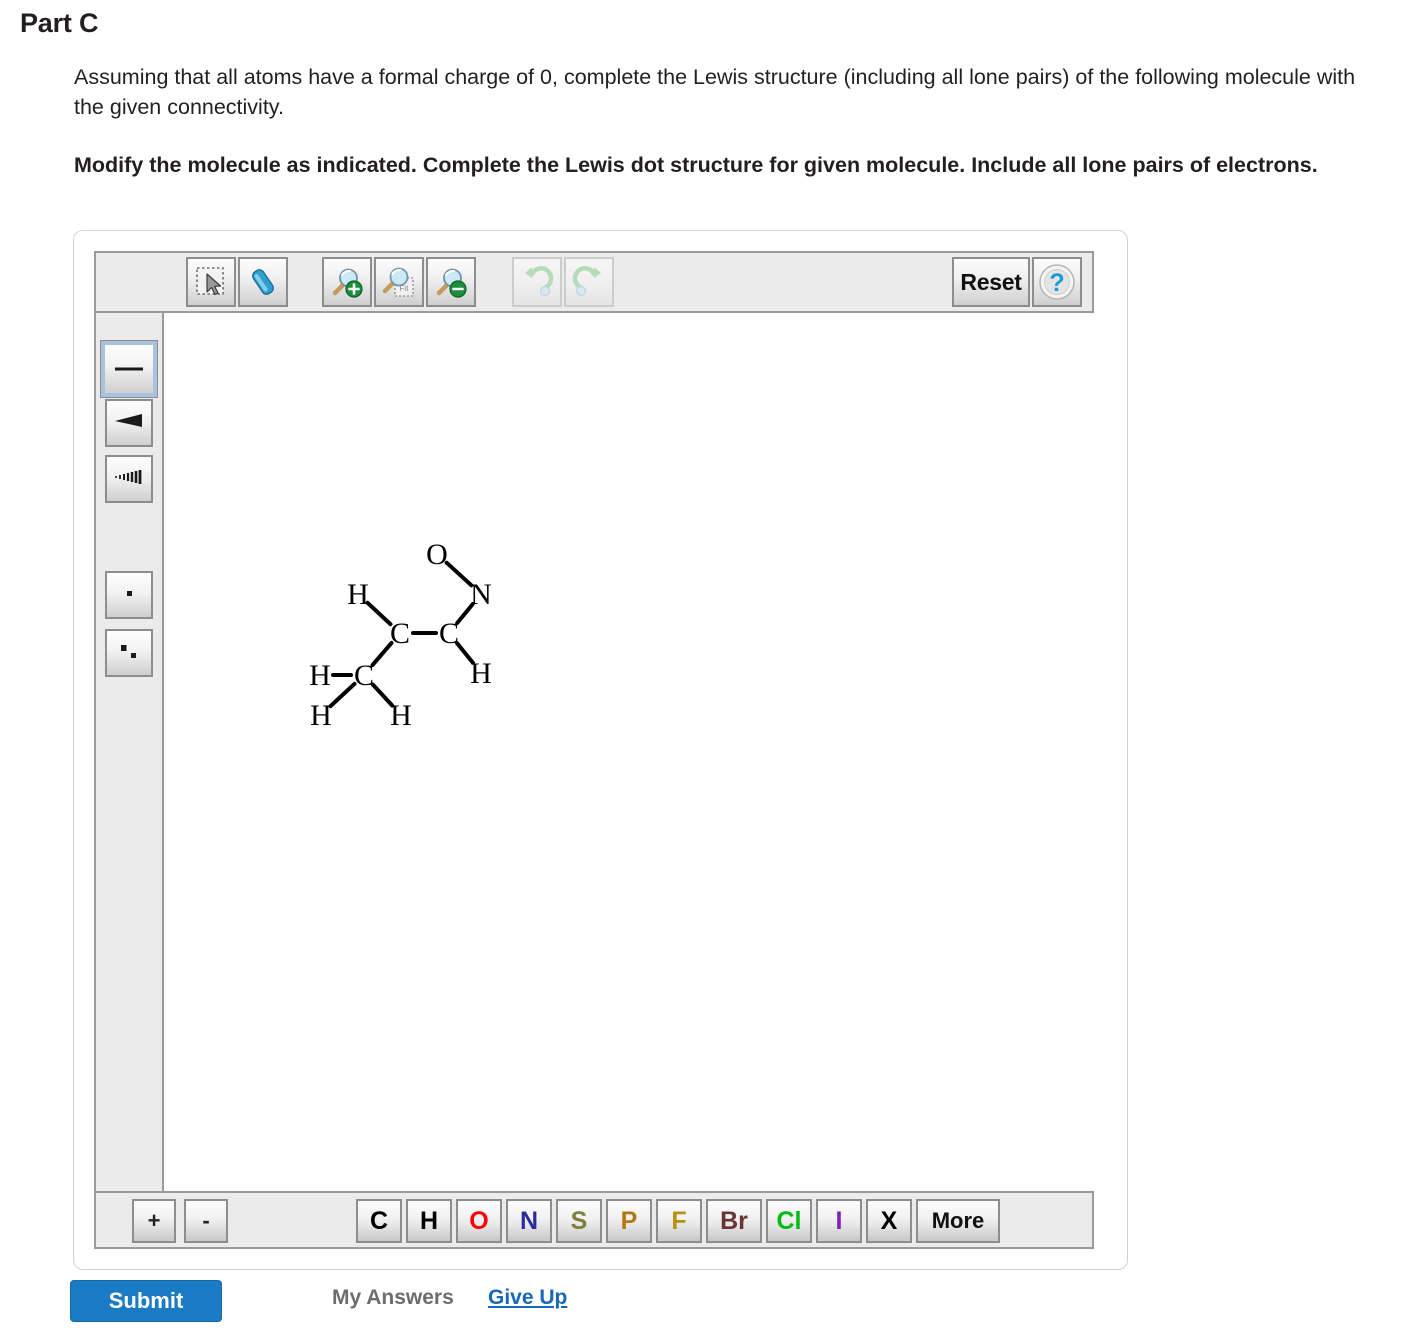 The height and width of the screenshot is (1340, 1406). Describe the element at coordinates (437, 554) in the screenshot. I see `atom-label-o1: O` at that location.